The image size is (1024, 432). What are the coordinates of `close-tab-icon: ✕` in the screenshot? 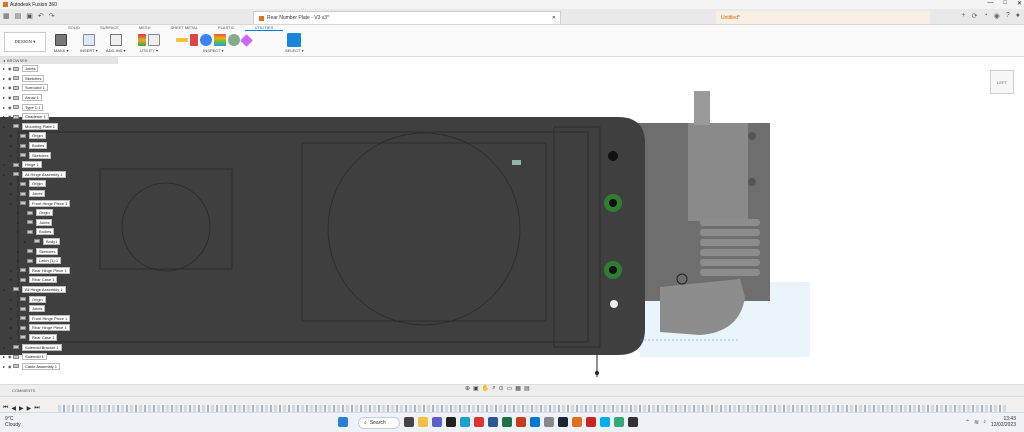 It's located at (554, 18).